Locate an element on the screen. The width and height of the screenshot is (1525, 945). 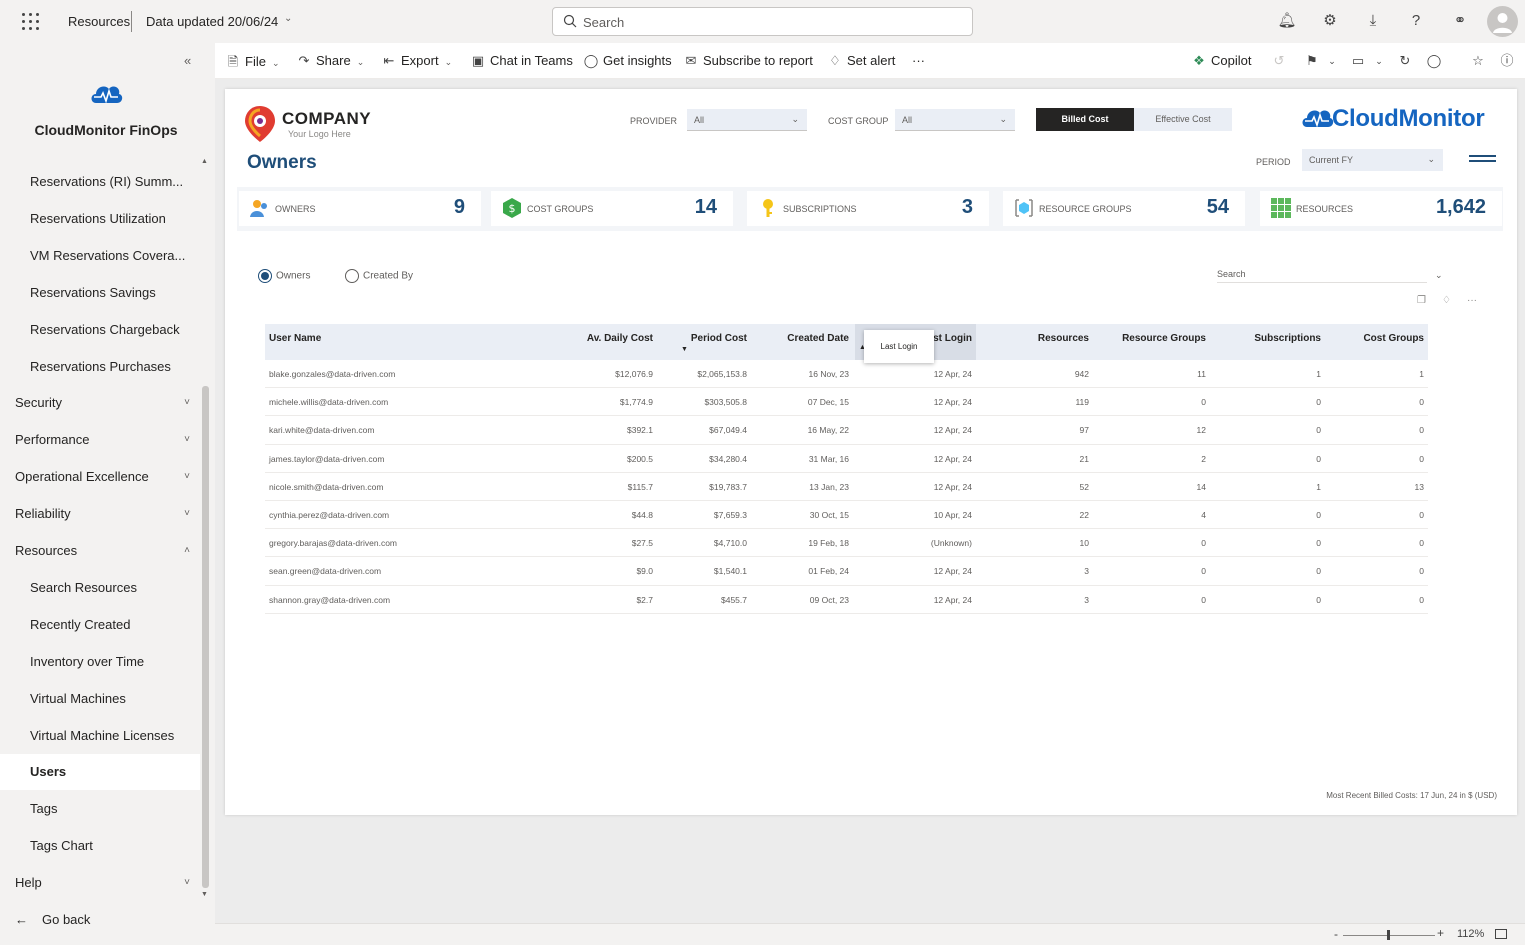
sidebar-item-reservations-utilization: Reservations Utilization is located at coordinates (100, 219).